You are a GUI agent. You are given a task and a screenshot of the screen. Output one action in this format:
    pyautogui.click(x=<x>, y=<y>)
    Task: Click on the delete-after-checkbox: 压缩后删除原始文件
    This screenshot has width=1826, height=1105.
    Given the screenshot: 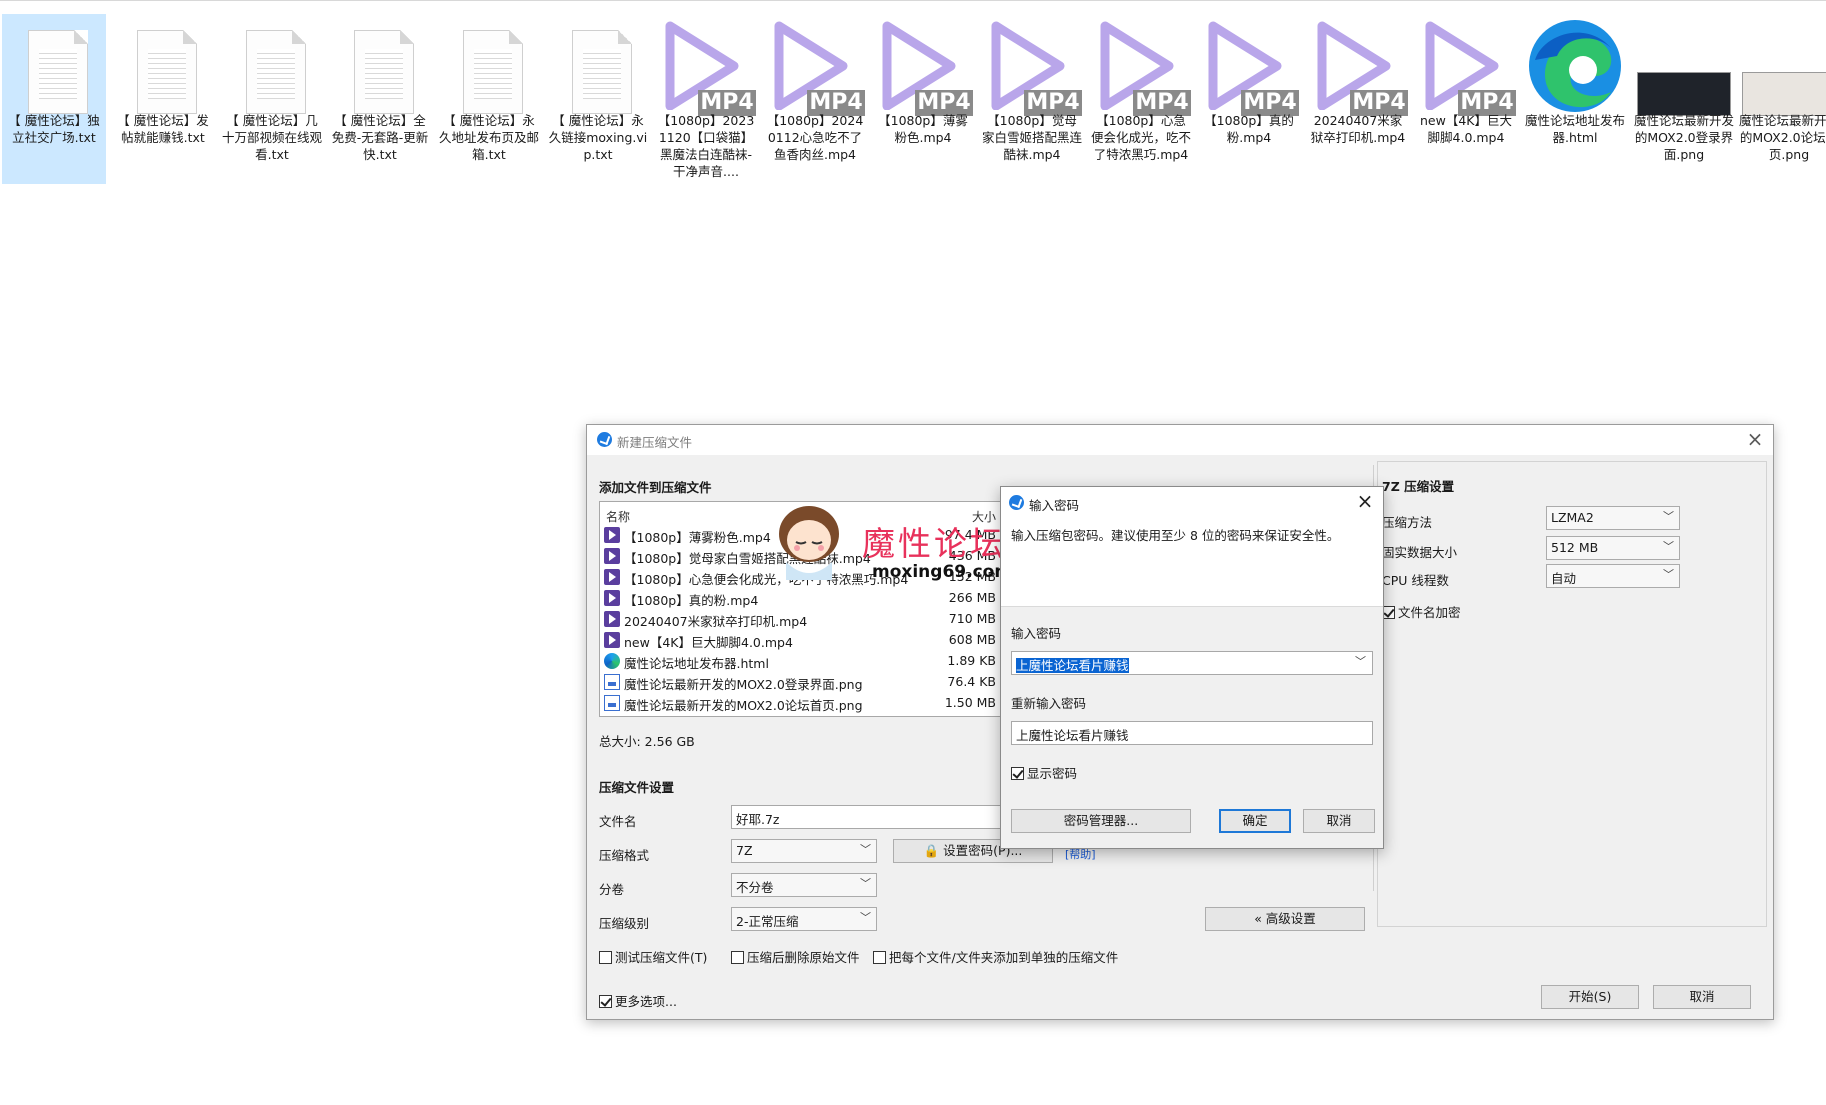 What is the action you would take?
    pyautogui.click(x=795, y=956)
    